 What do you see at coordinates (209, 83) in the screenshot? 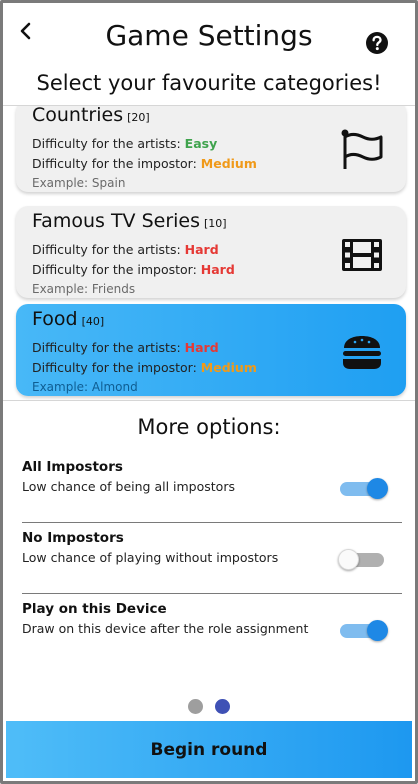
I see `page-subtitle: Select your favourite categories!` at bounding box center [209, 83].